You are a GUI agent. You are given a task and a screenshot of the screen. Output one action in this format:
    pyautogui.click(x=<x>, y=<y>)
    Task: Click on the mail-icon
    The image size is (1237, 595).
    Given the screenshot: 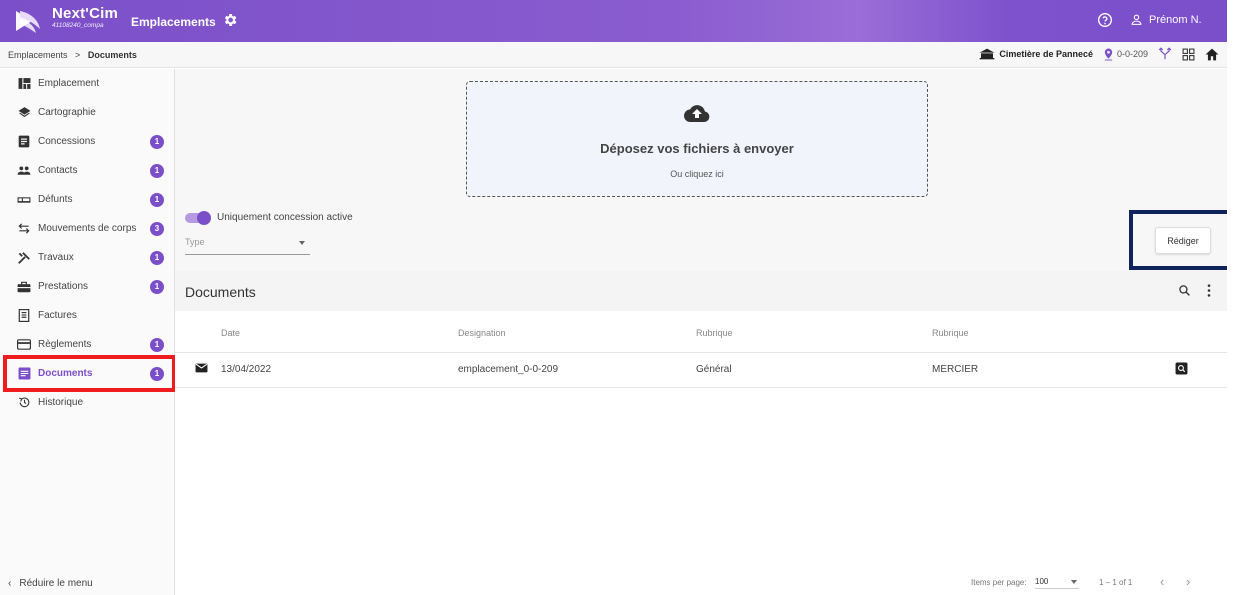 What is the action you would take?
    pyautogui.click(x=201, y=369)
    